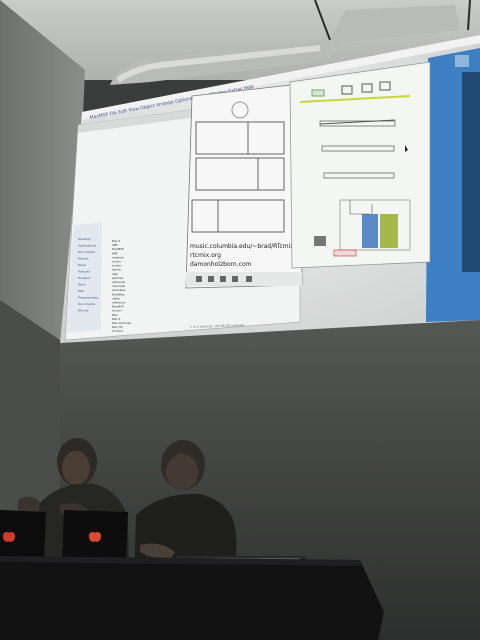  Describe the element at coordinates (84, 239) in the screenshot. I see `finder-sidebar-item: Desktop` at that location.